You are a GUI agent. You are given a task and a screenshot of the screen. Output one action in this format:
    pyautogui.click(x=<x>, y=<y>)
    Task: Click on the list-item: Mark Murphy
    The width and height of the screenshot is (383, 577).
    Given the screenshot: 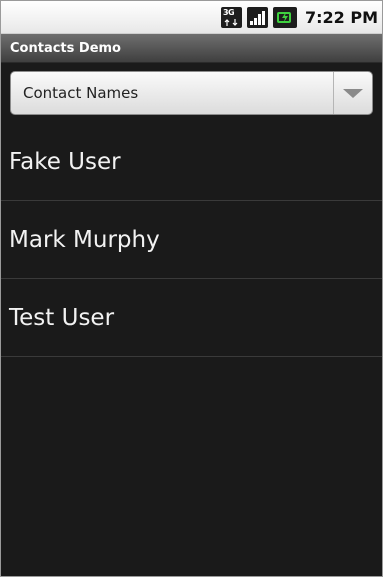 What is the action you would take?
    pyautogui.click(x=191, y=240)
    